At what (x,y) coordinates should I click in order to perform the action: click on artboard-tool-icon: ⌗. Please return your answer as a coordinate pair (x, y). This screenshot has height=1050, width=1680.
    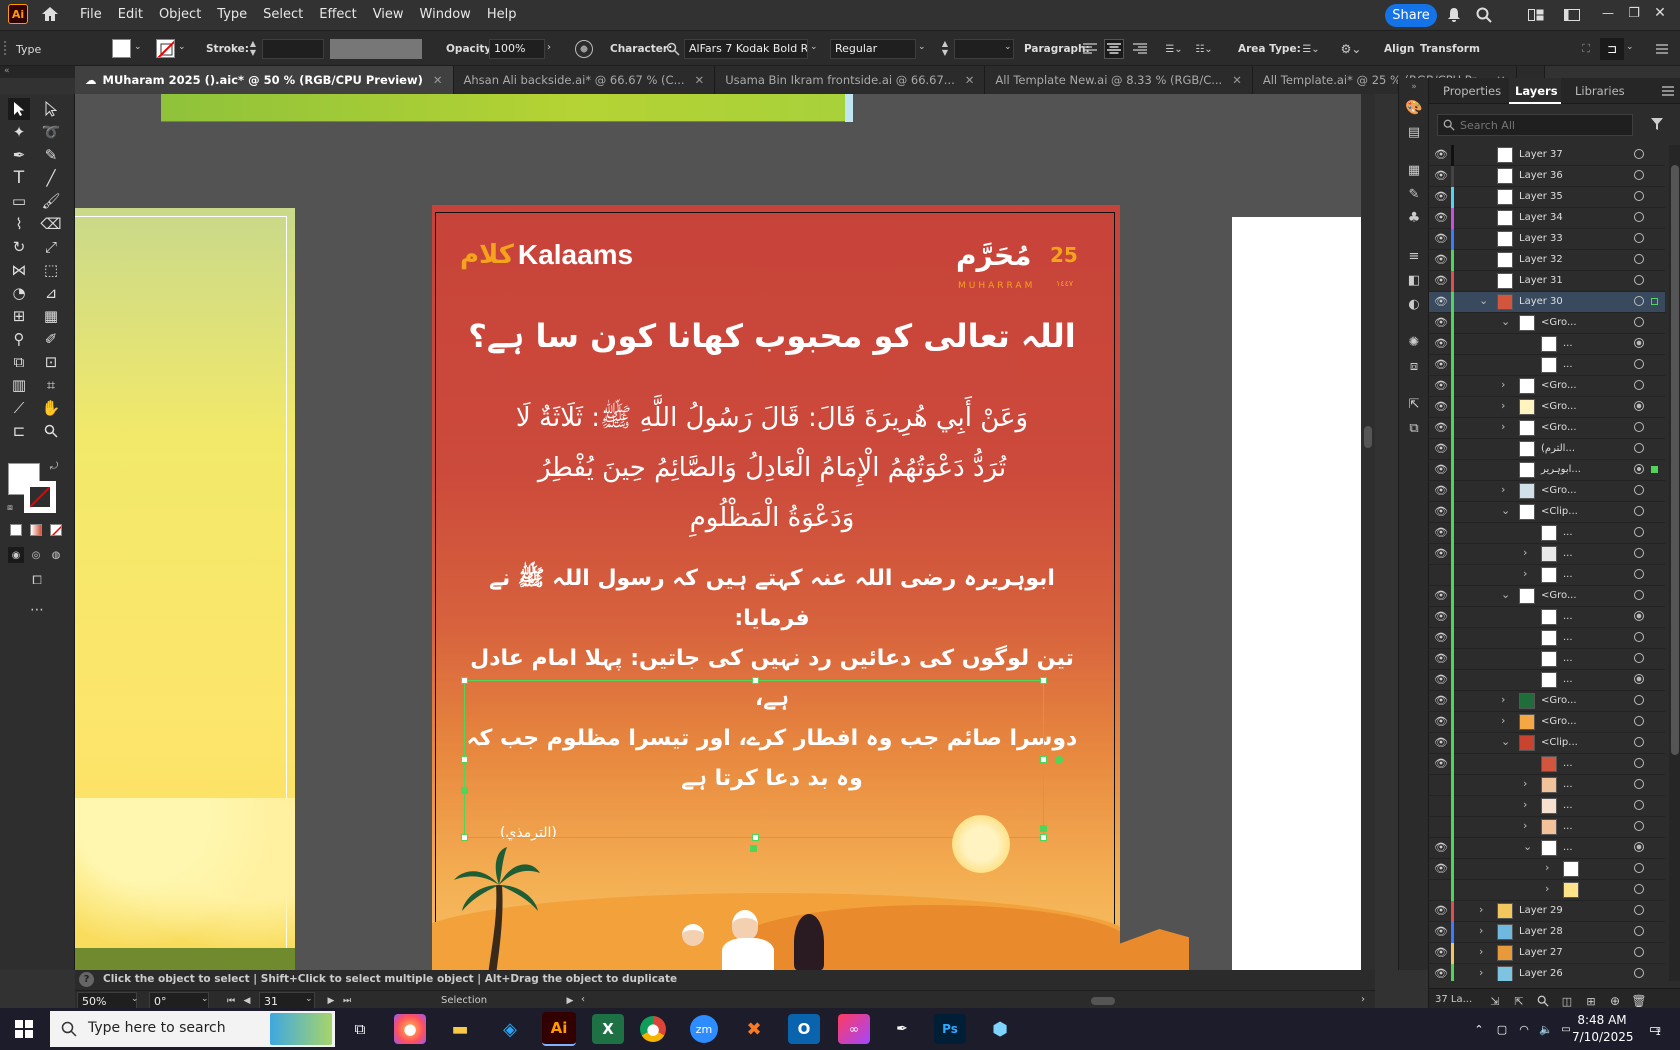
    Looking at the image, I should click on (51, 385).